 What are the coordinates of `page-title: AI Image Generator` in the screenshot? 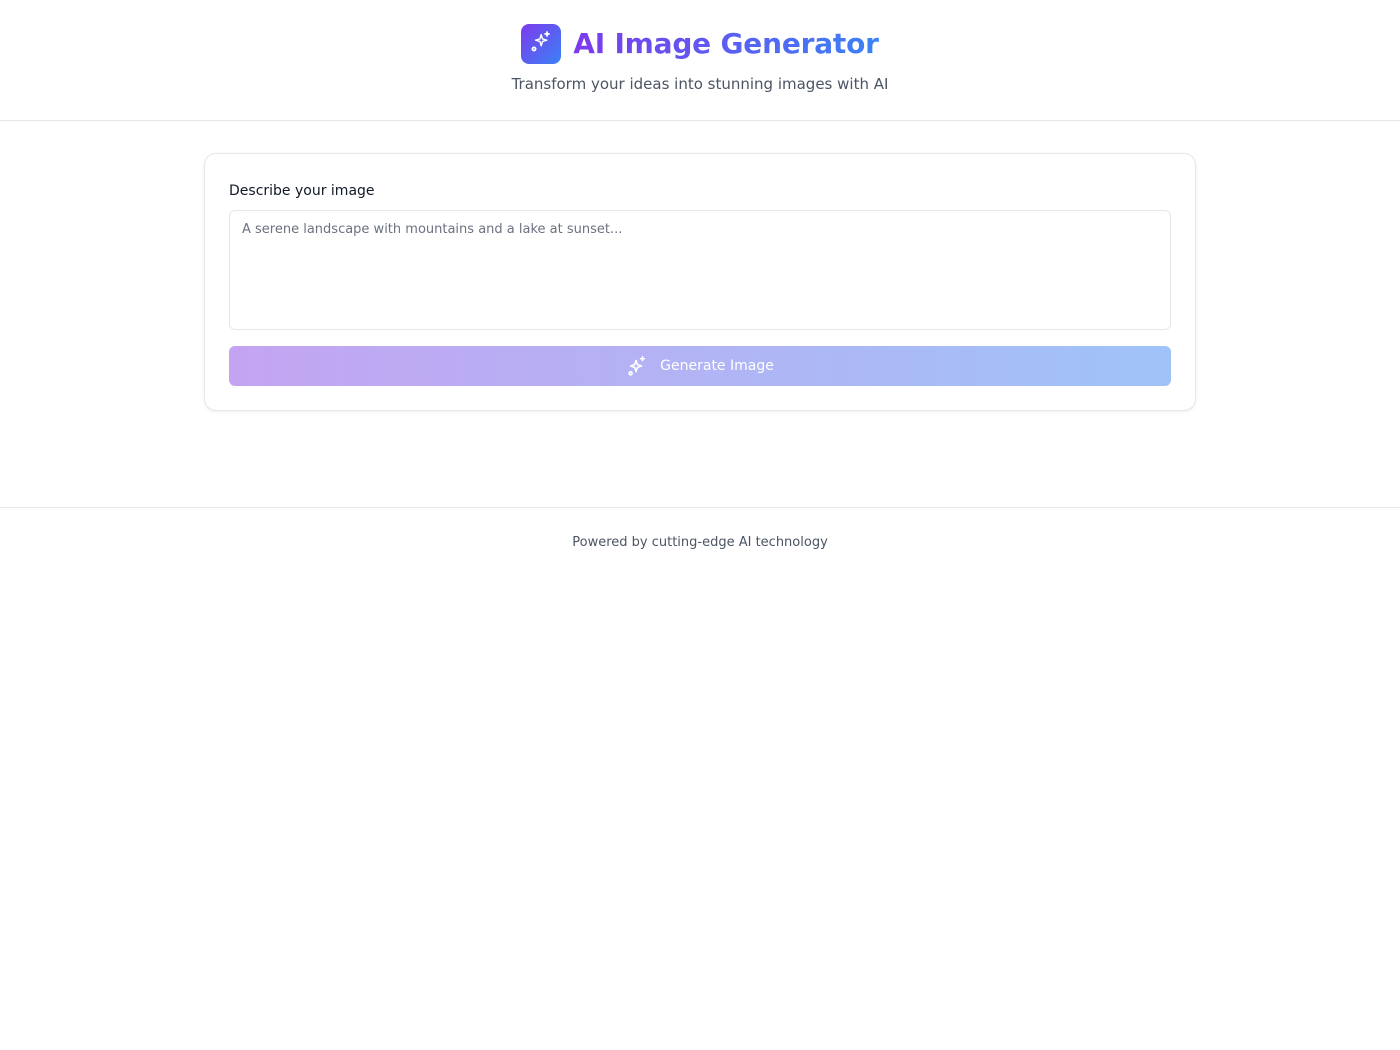 It's located at (726, 44).